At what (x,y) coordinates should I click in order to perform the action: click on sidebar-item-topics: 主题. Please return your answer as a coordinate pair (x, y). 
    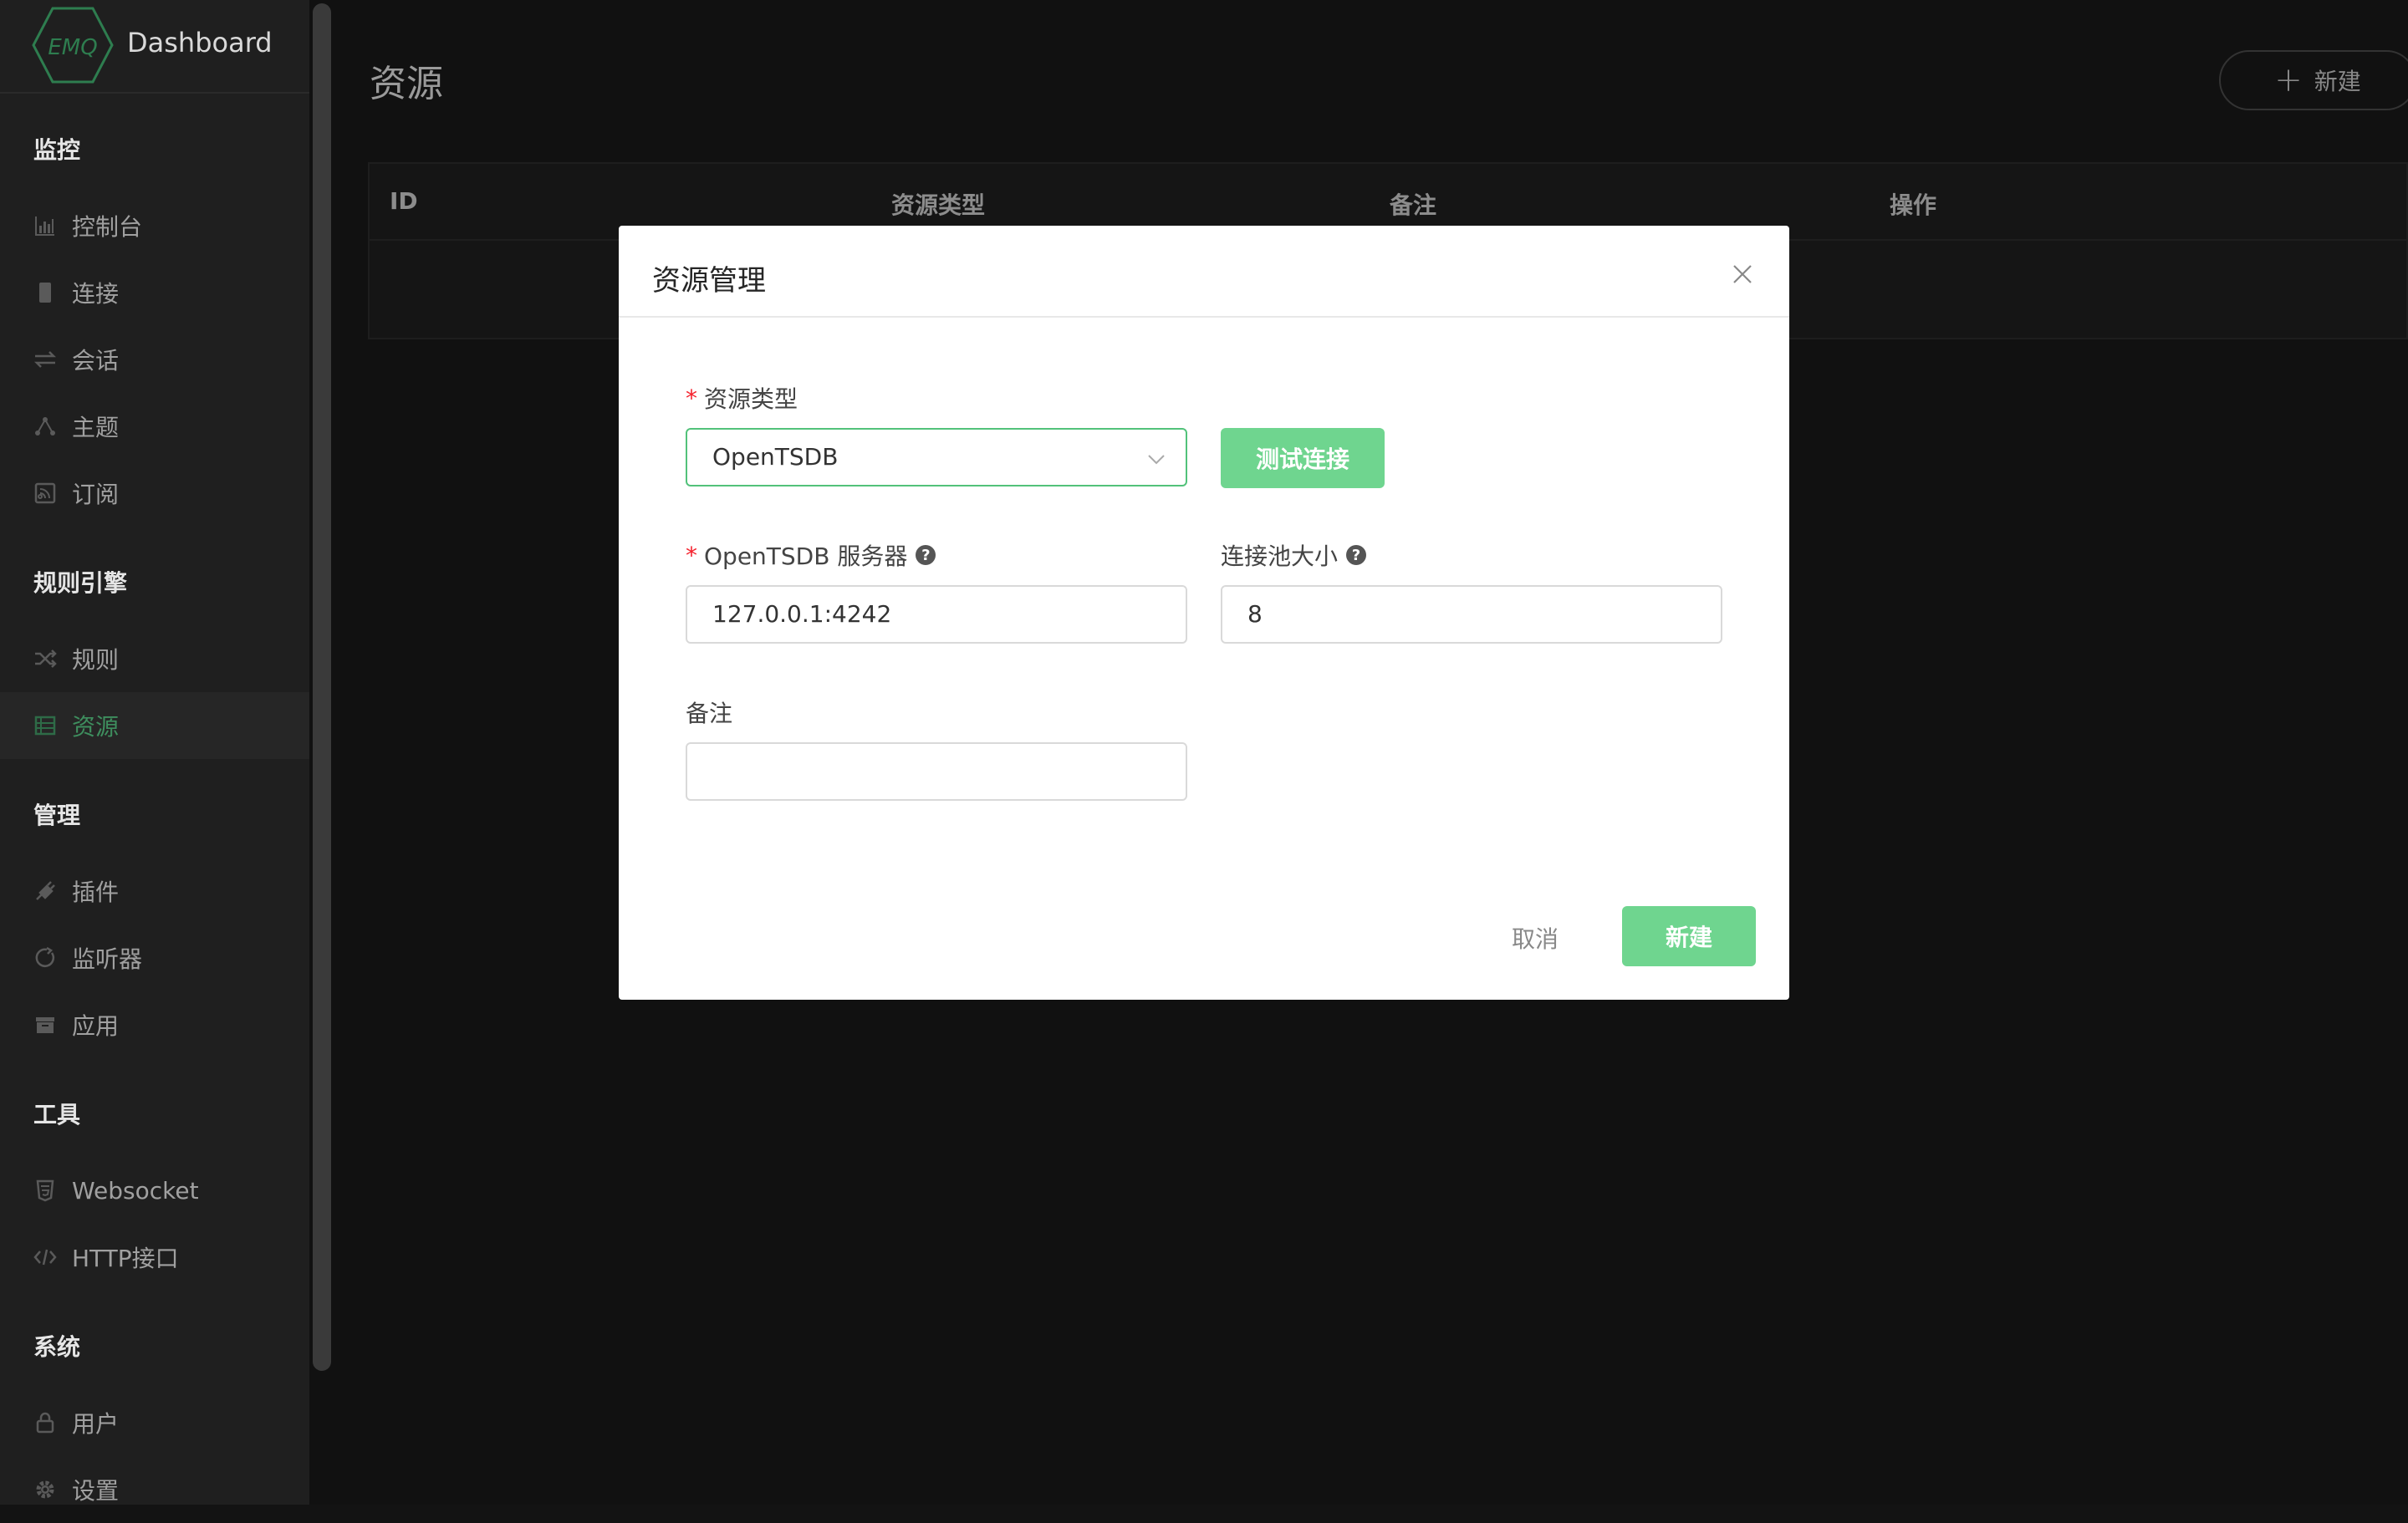
    Looking at the image, I should click on (155, 426).